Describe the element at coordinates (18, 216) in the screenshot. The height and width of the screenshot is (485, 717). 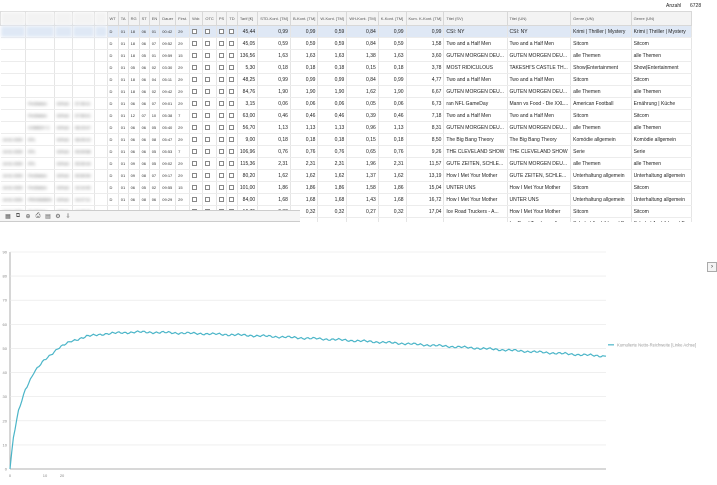
I see `copy-icon: ⧉` at that location.